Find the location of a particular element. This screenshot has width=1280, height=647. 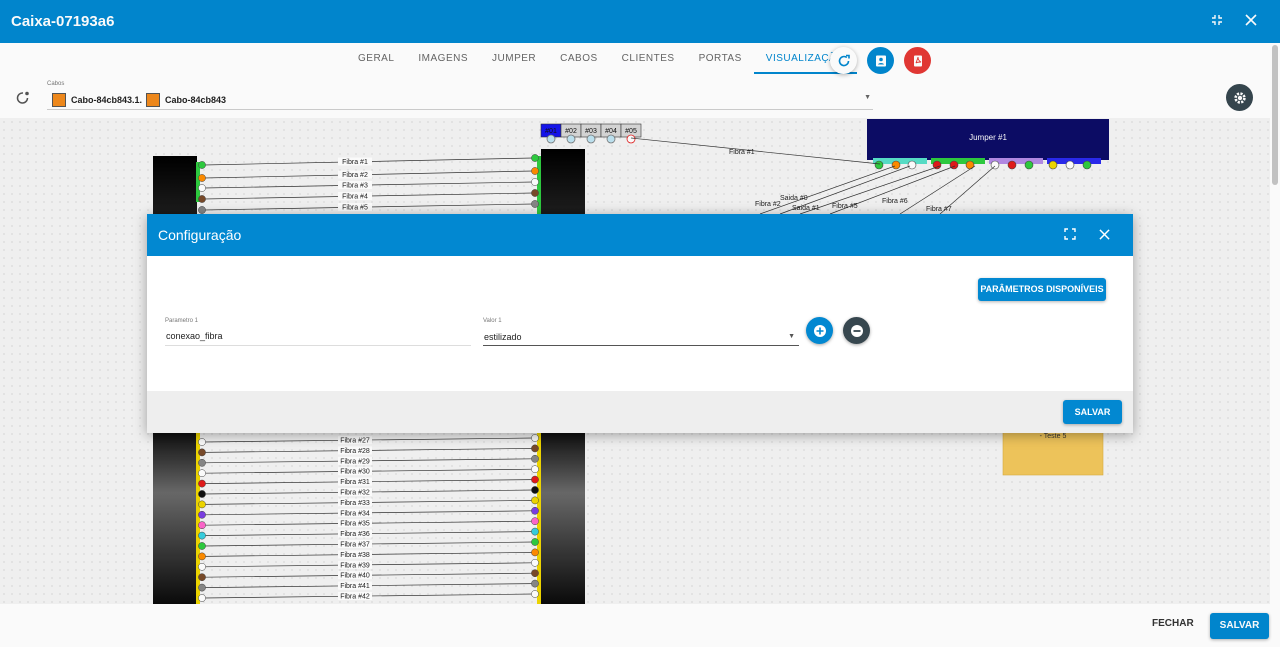

param-label: Parametro 1 is located at coordinates (182, 321).